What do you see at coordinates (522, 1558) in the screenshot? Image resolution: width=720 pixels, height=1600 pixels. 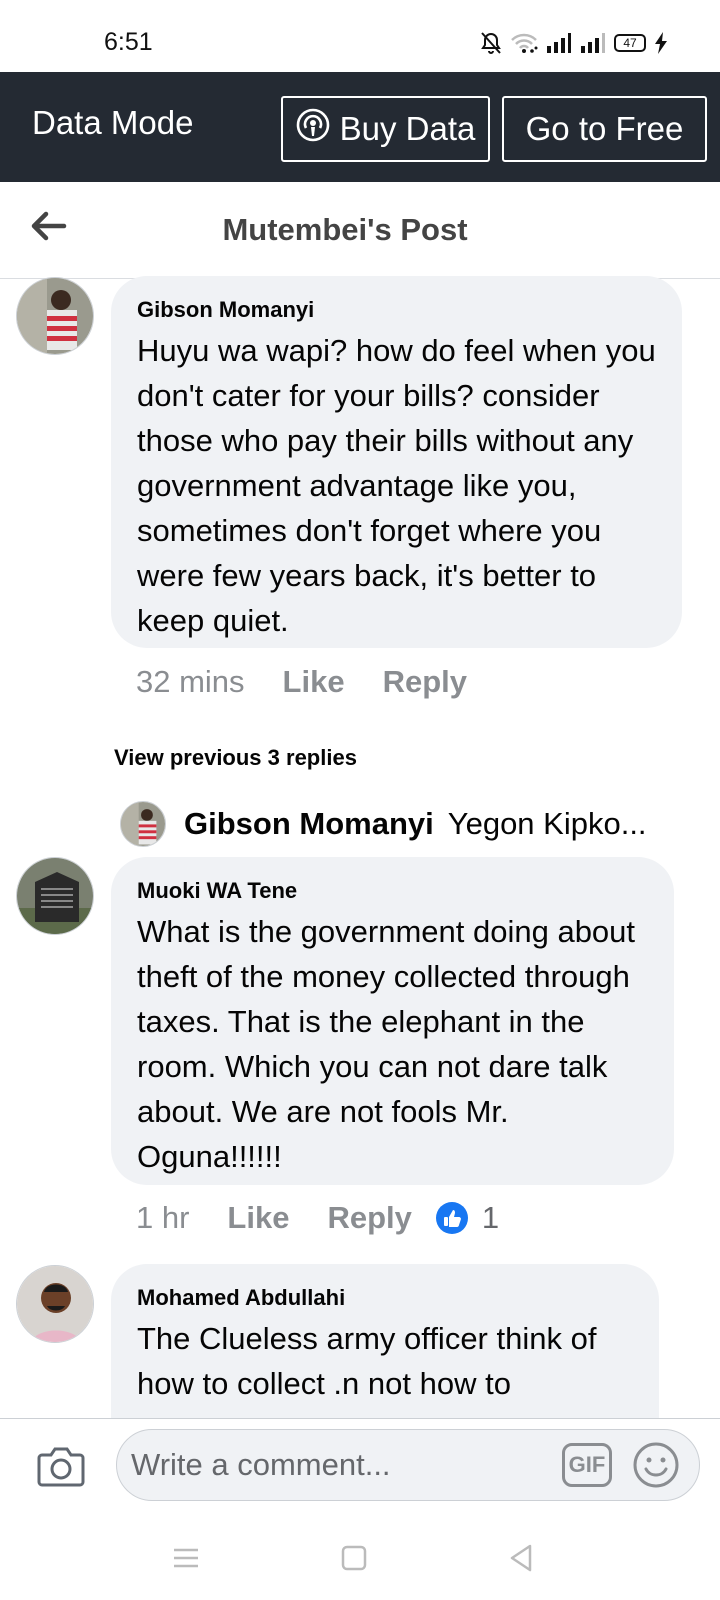 I see `back-triangle-icon` at bounding box center [522, 1558].